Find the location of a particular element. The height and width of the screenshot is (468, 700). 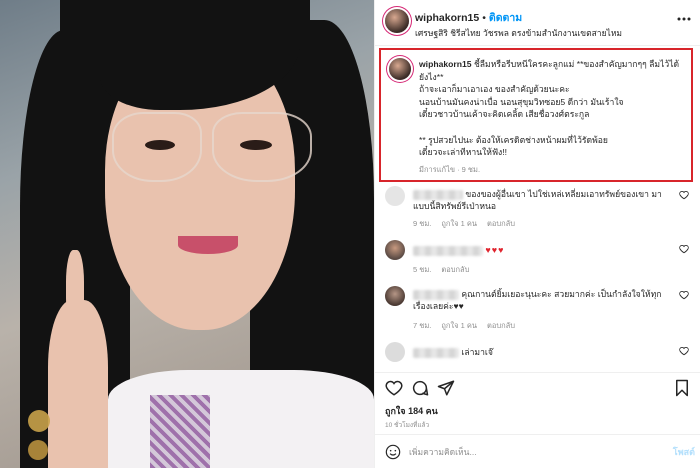

caption-meta: มีการแก้ไข · 9 ชม. is located at coordinates (450, 169).